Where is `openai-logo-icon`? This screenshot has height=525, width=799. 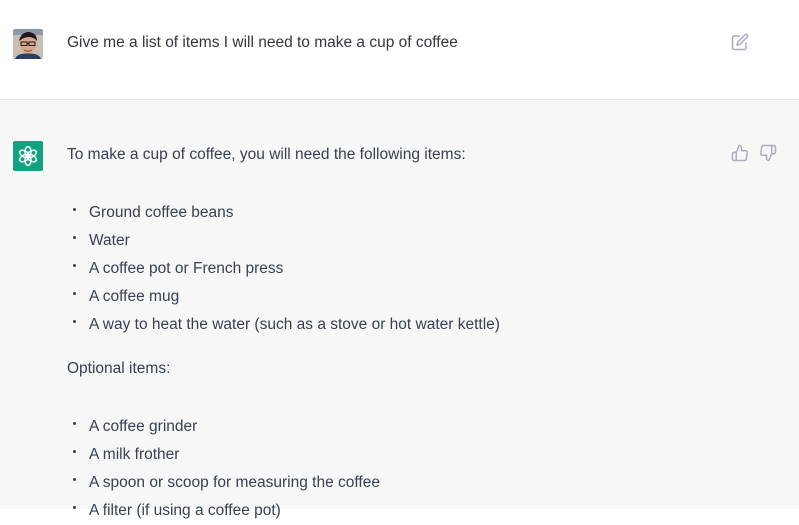 openai-logo-icon is located at coordinates (28, 156).